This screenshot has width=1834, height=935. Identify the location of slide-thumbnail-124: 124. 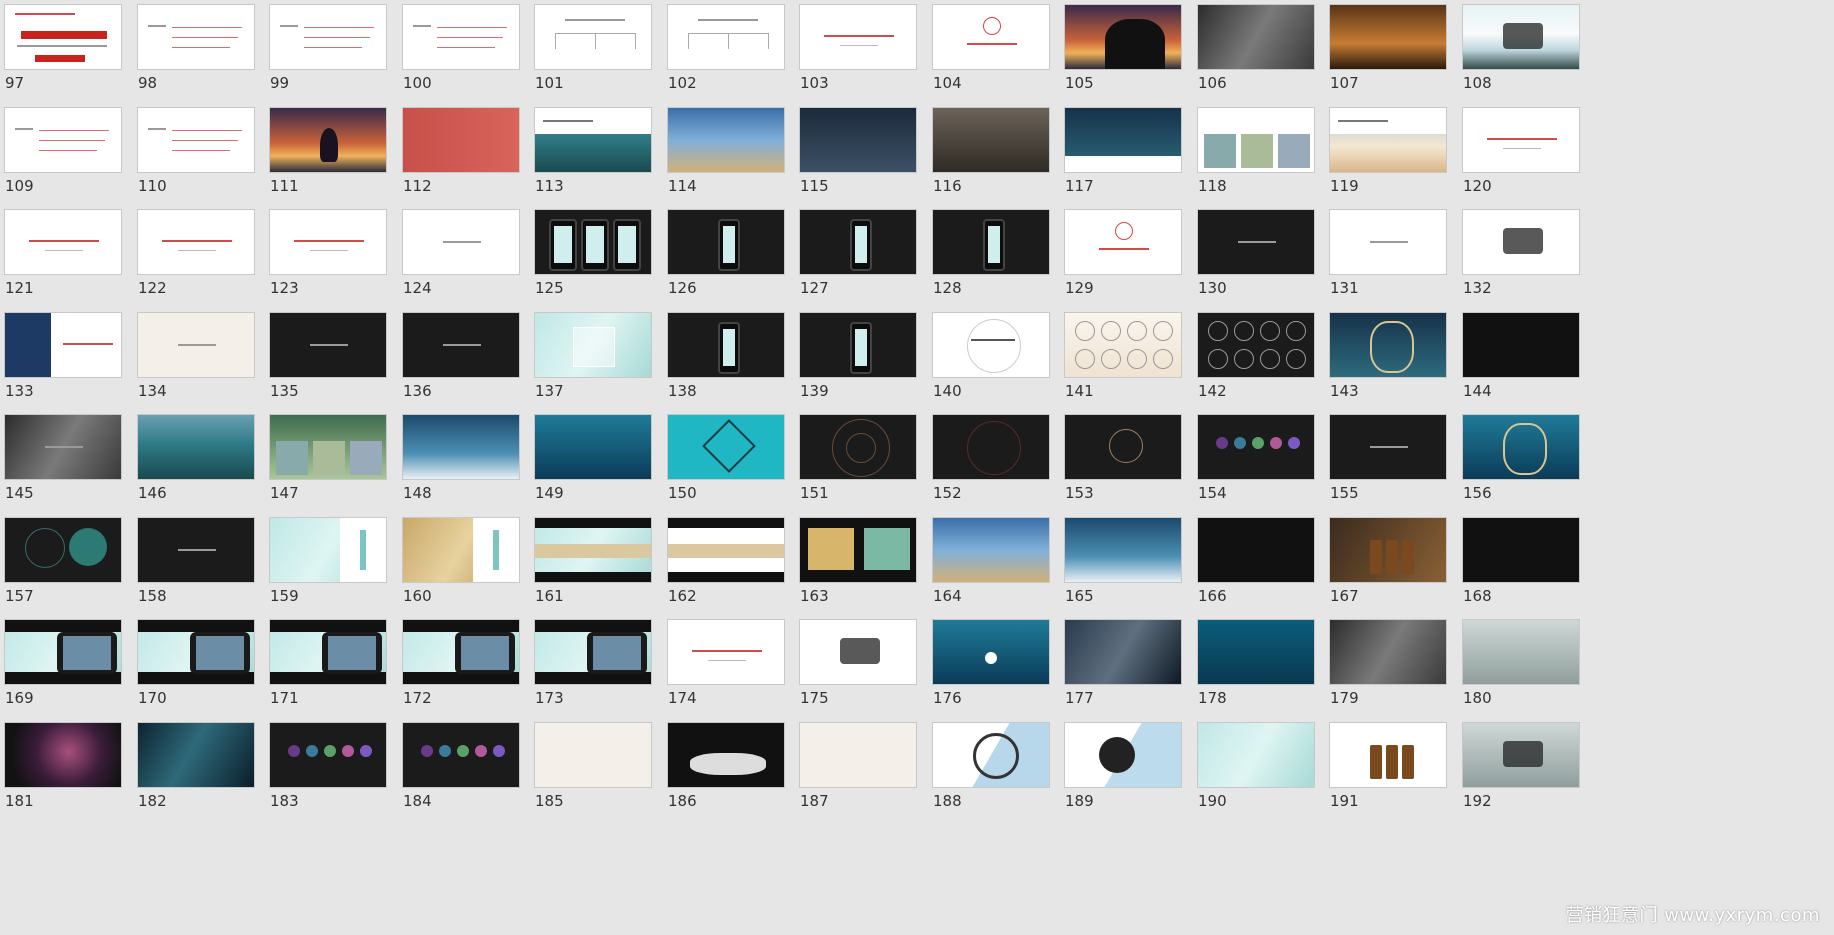
(463, 260).